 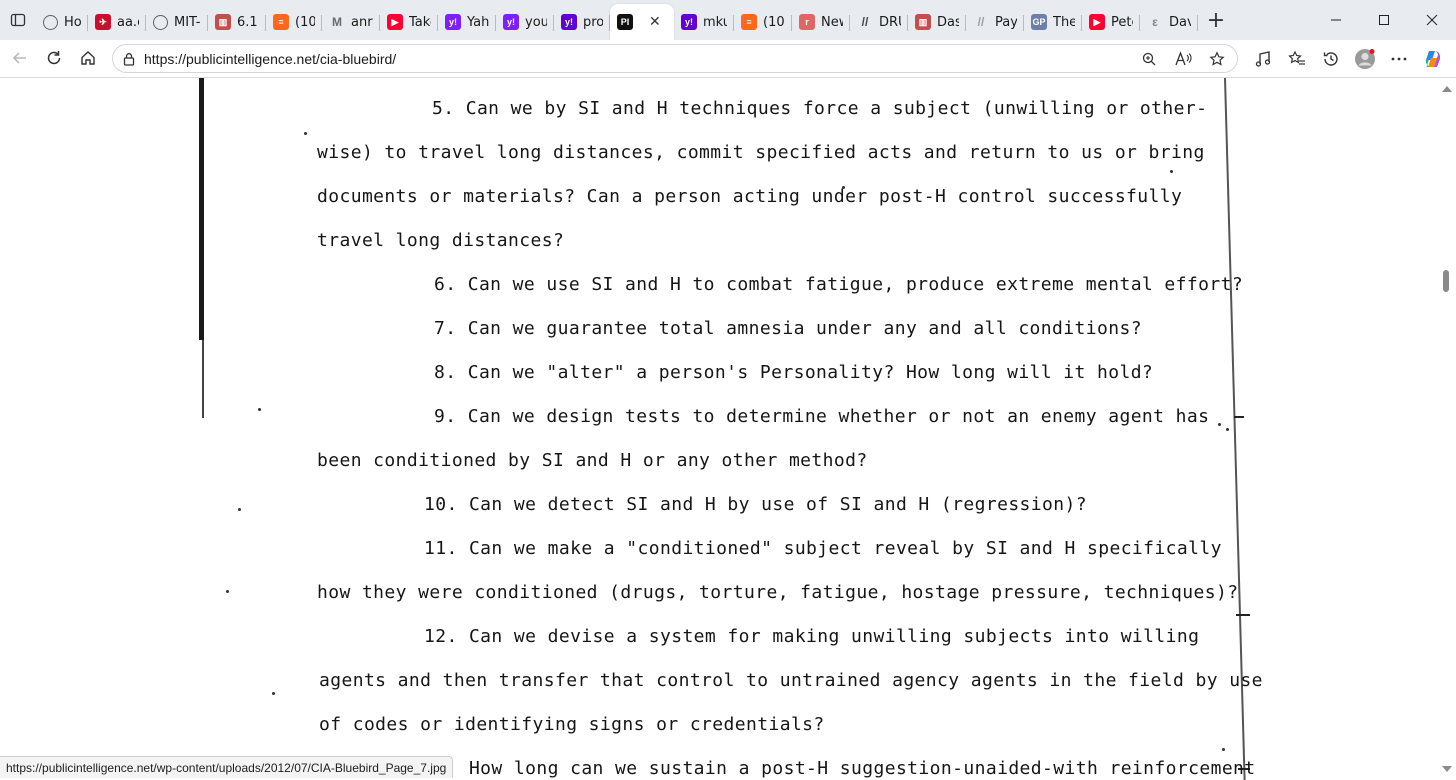 I want to click on browser-tab: r News, so click(x=821, y=22).